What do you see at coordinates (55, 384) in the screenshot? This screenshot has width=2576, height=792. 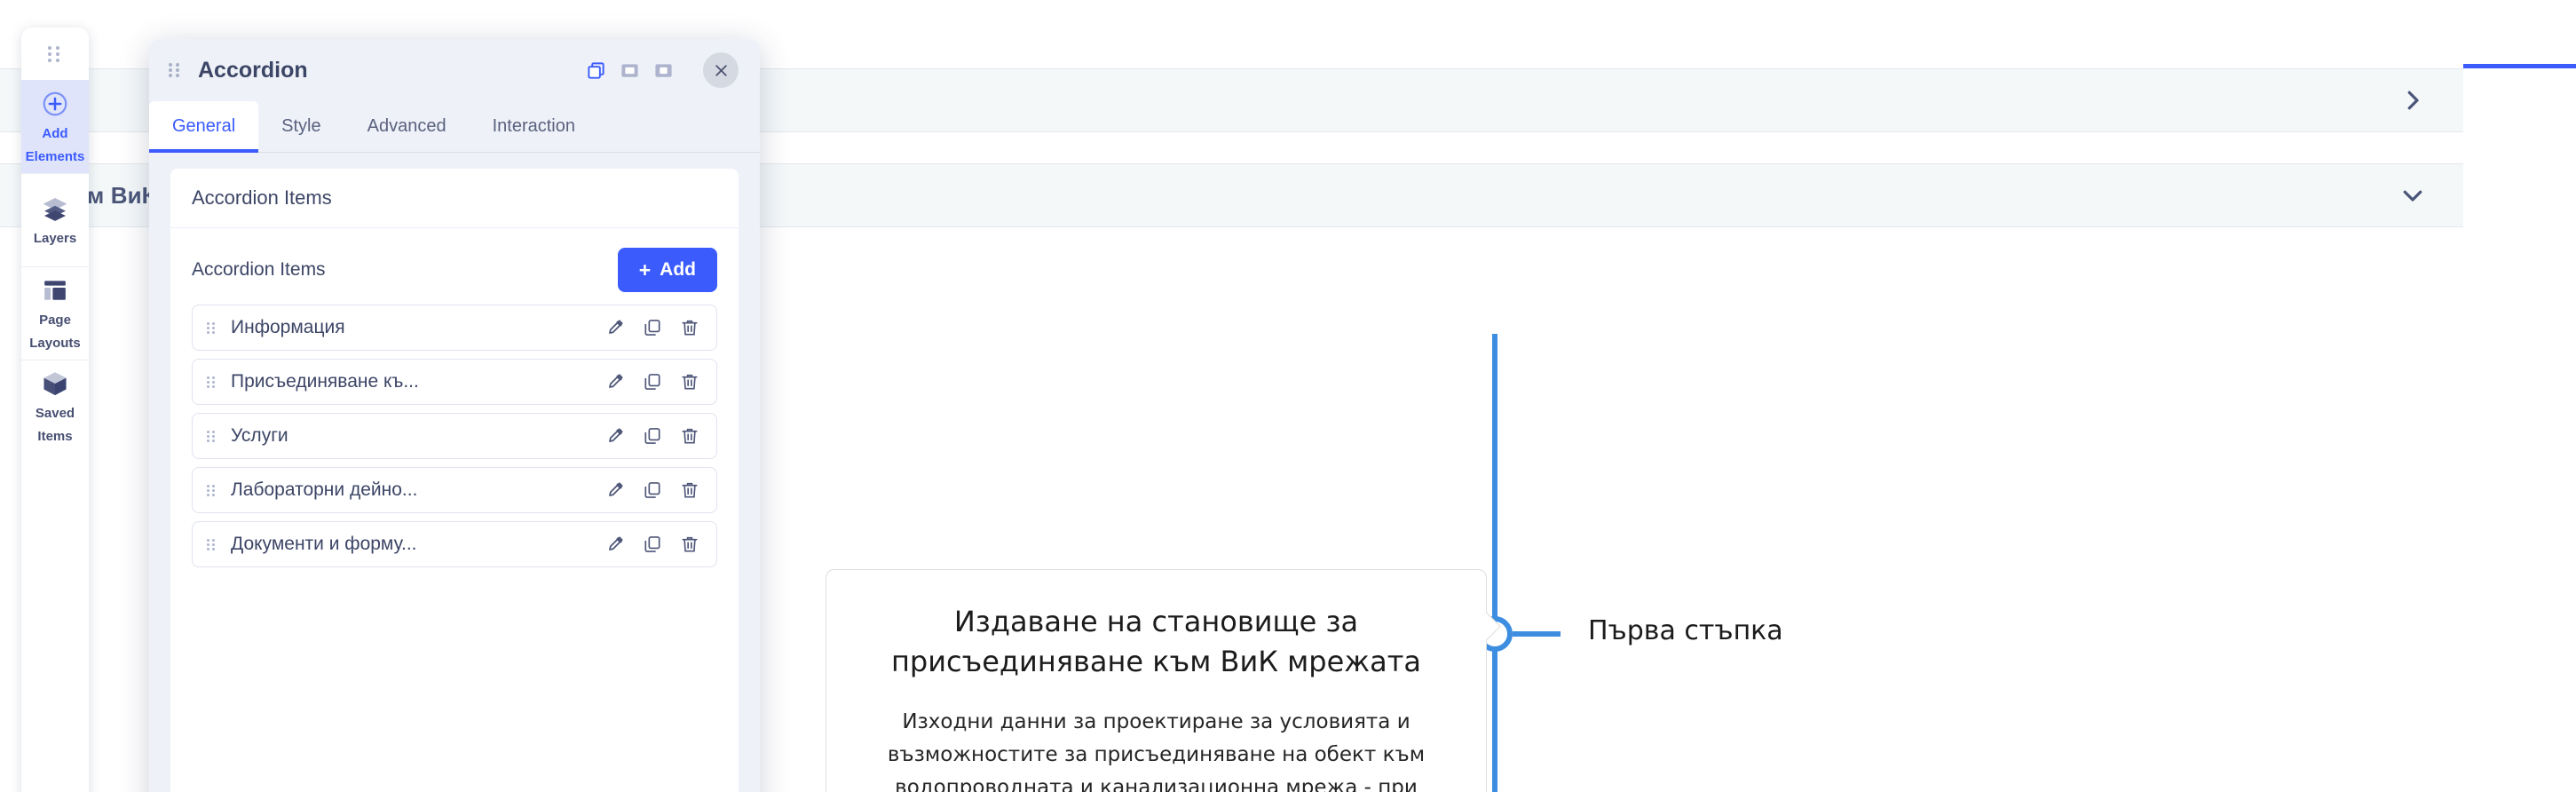 I see `cube-icon` at bounding box center [55, 384].